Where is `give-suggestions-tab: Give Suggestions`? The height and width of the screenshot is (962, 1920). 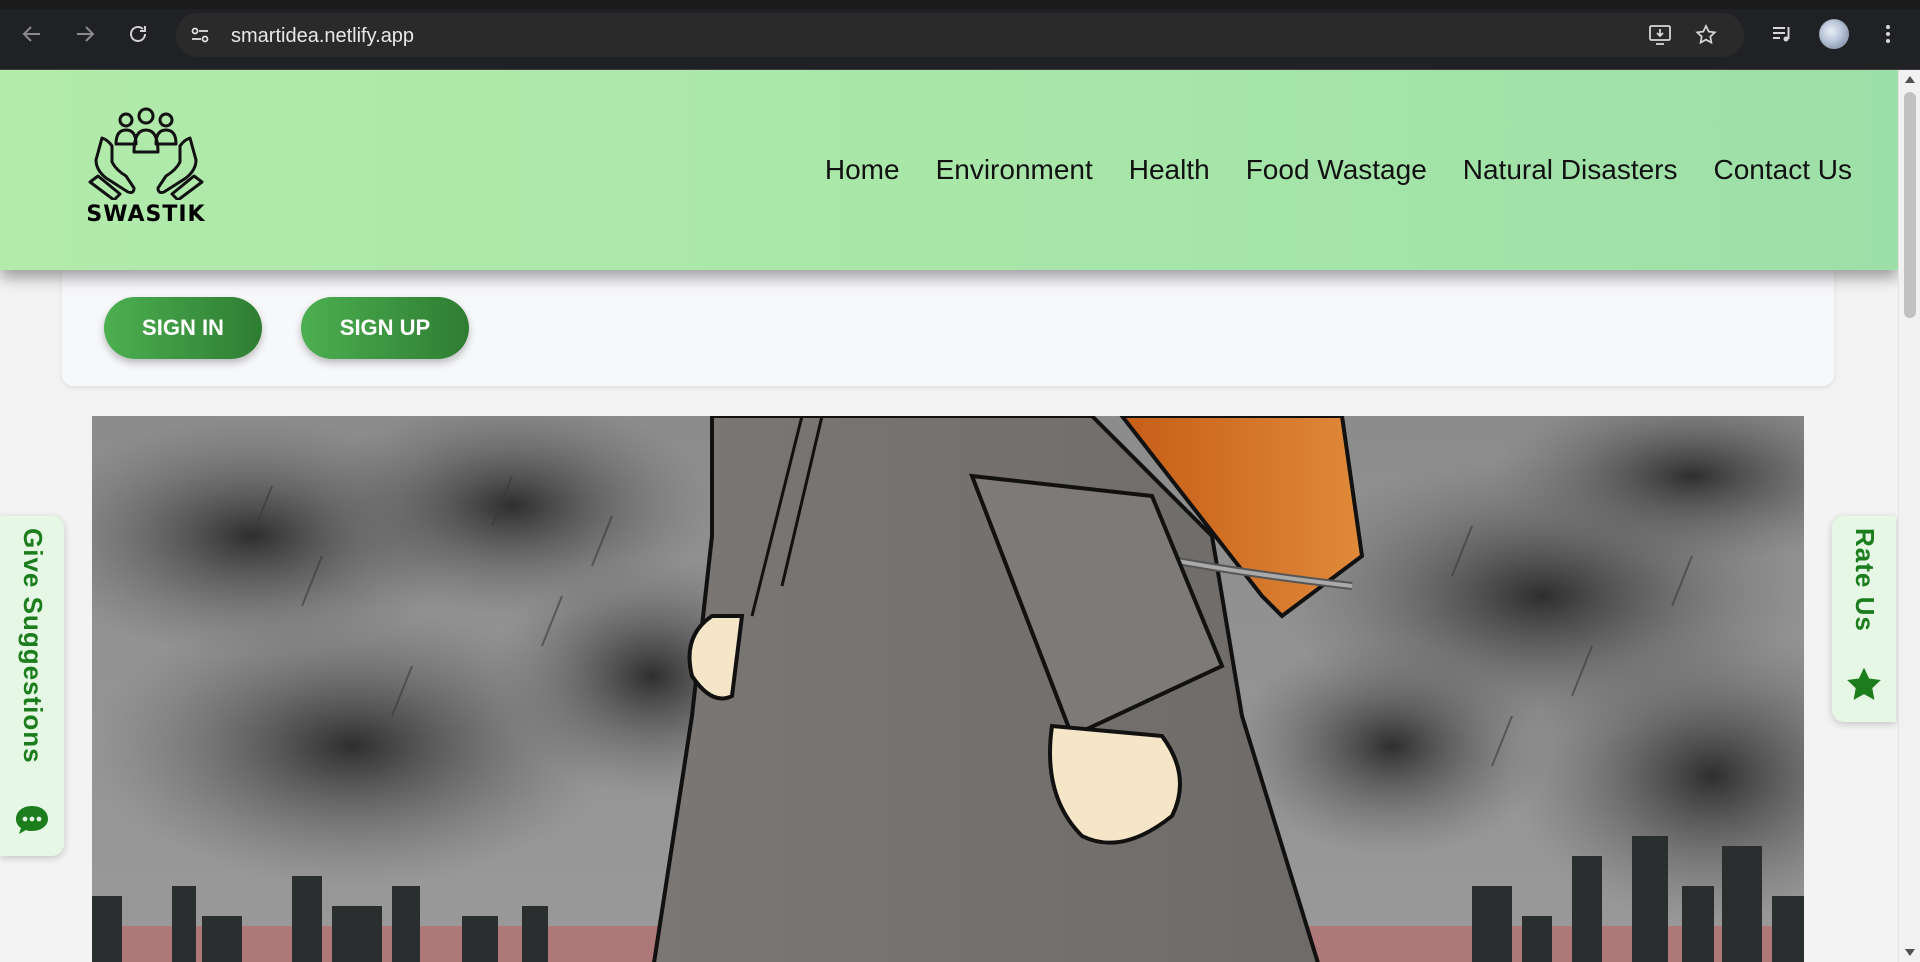 give-suggestions-tab: Give Suggestions is located at coordinates (32, 686).